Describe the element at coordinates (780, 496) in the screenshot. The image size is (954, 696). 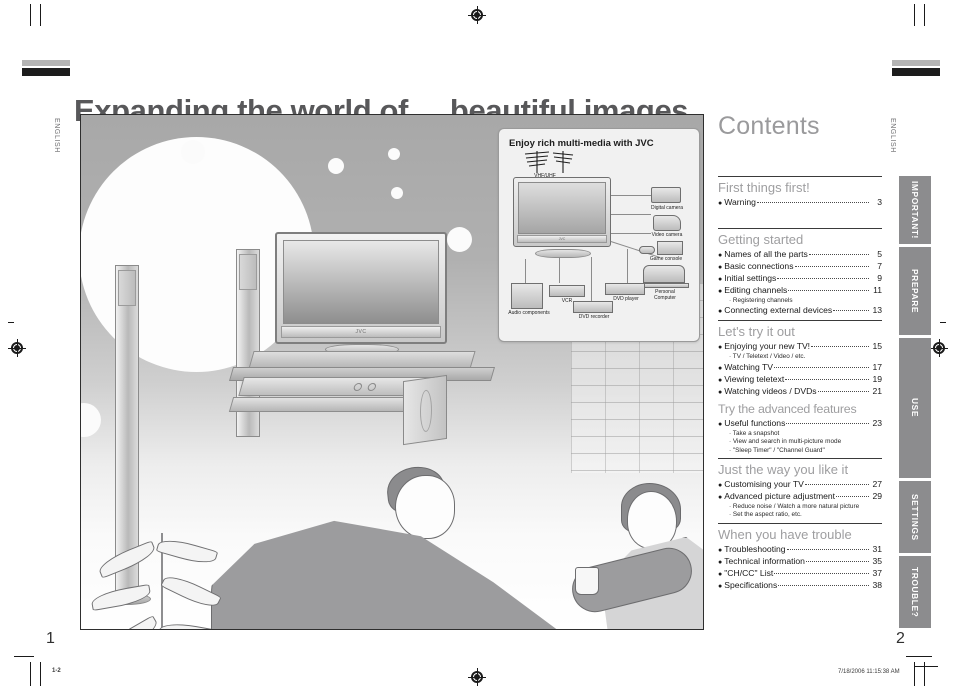
I see `toc-entry-label: Advanced picture adjustment` at that location.